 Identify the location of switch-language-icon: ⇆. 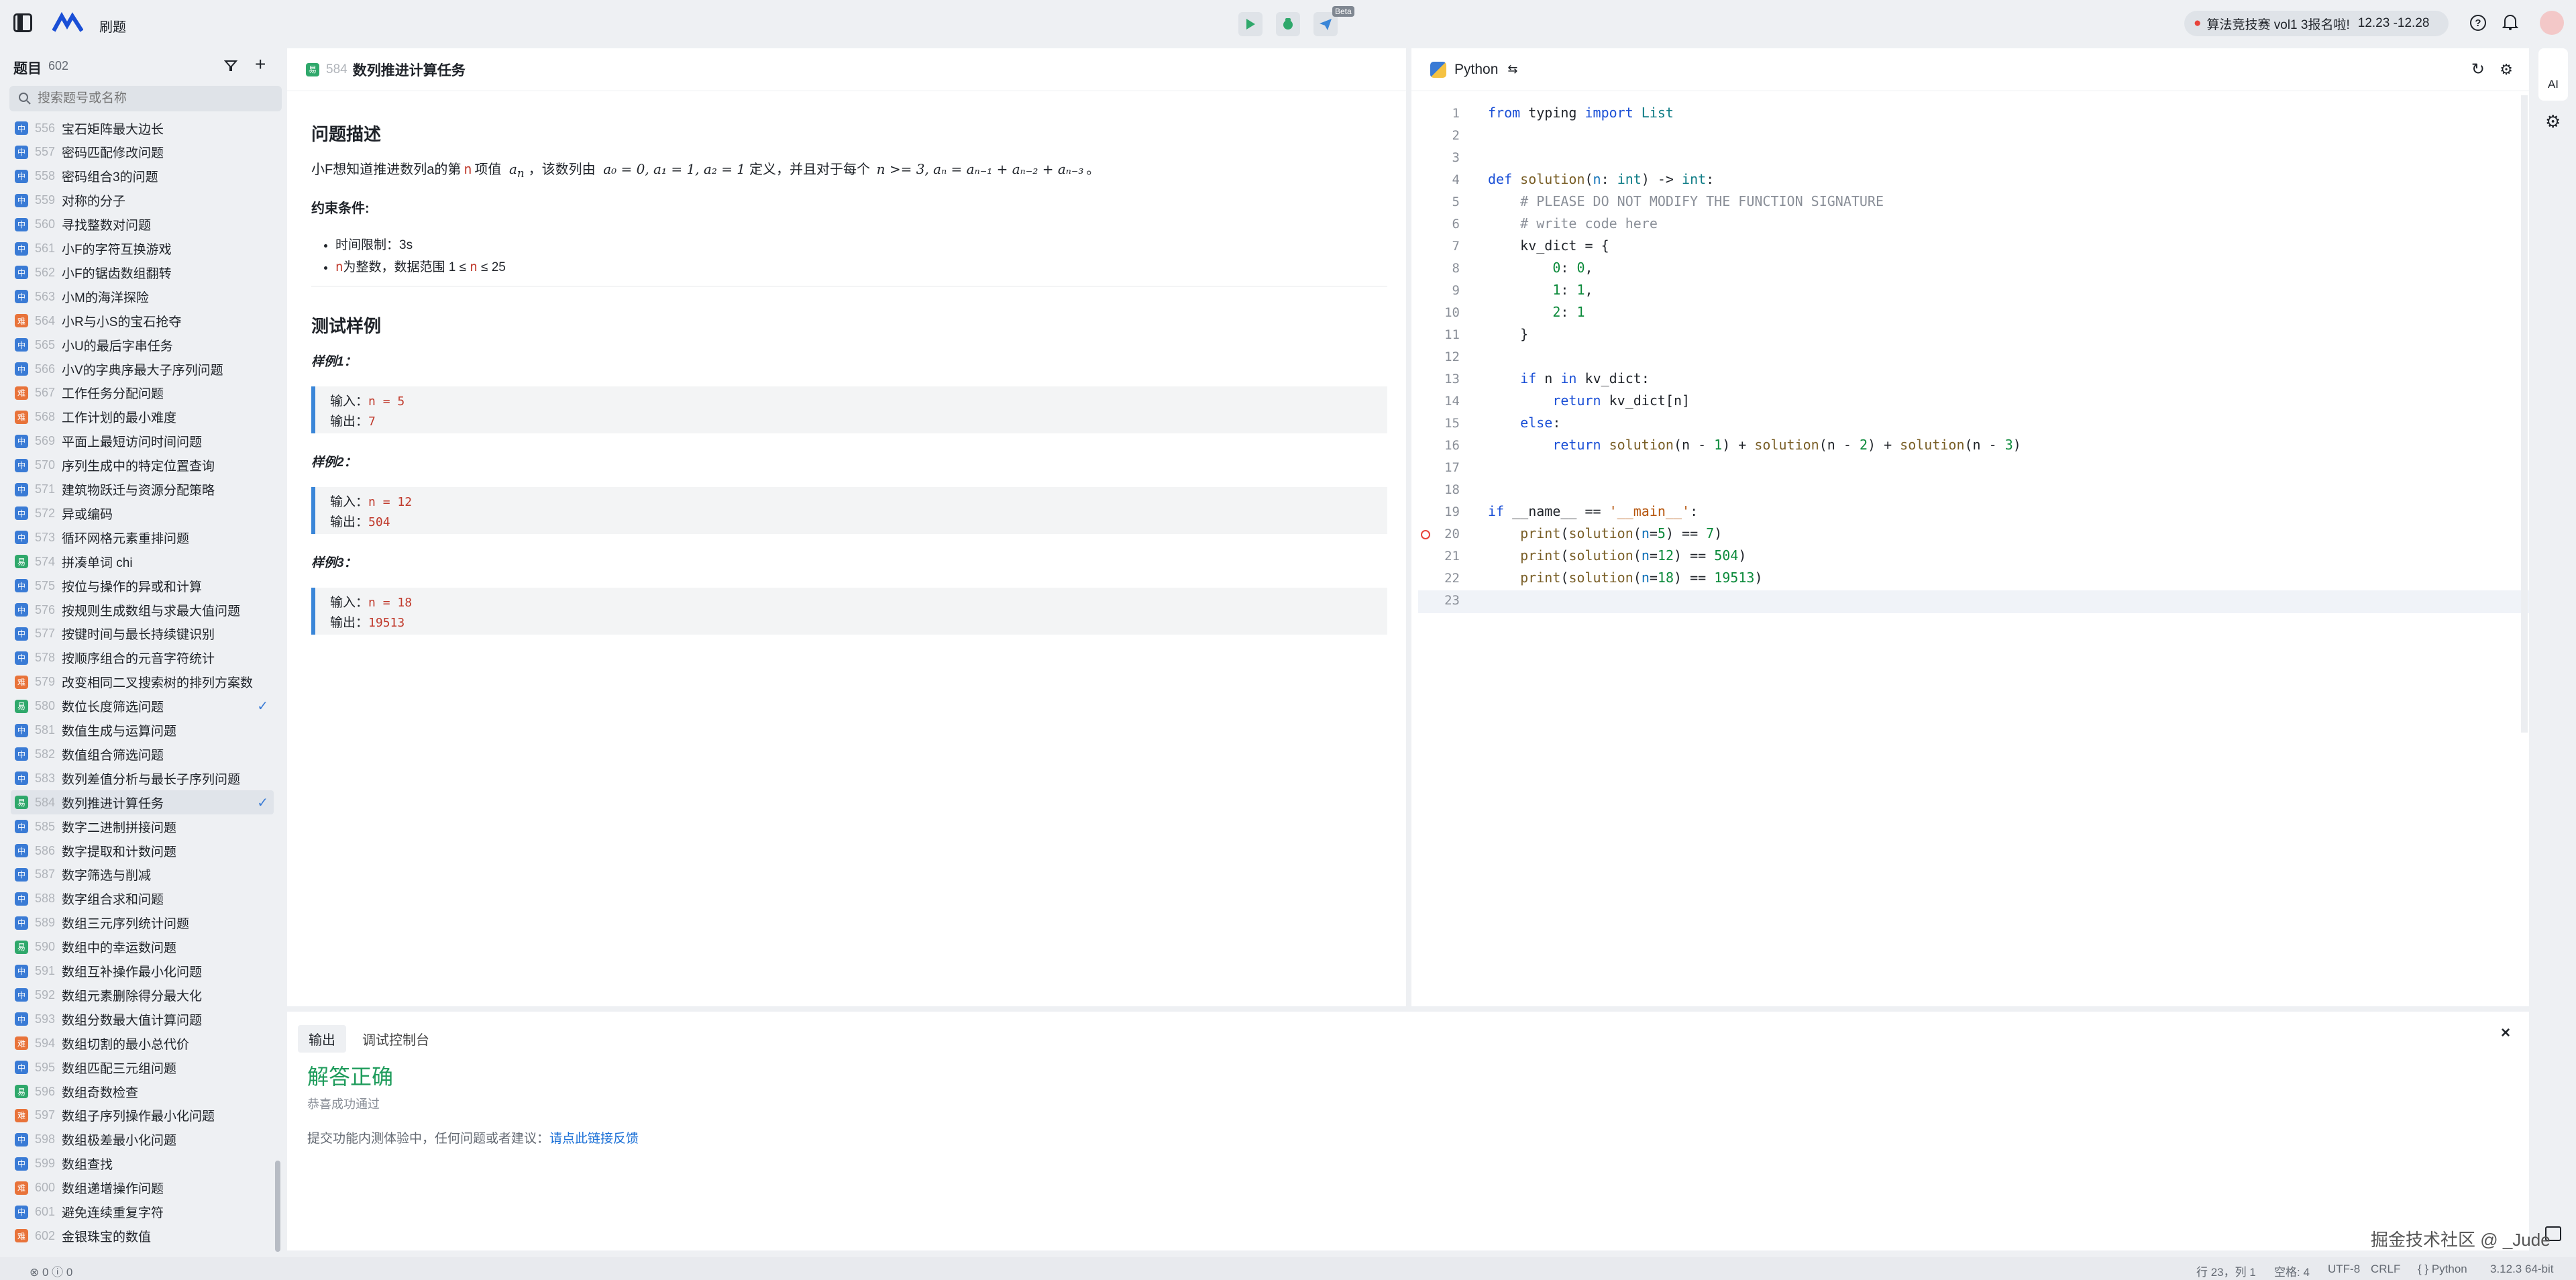
(1512, 69).